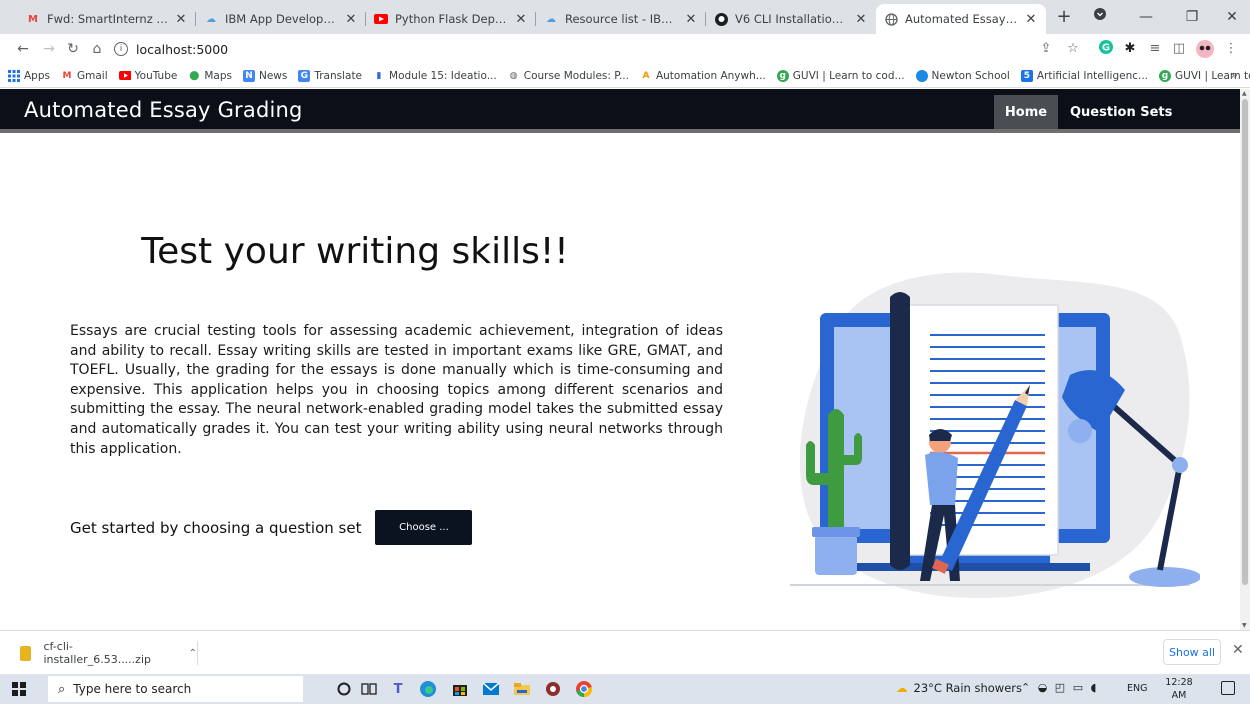 The height and width of the screenshot is (704, 1250). Describe the element at coordinates (962, 75) in the screenshot. I see `bookmark-newton-school: Newton School` at that location.